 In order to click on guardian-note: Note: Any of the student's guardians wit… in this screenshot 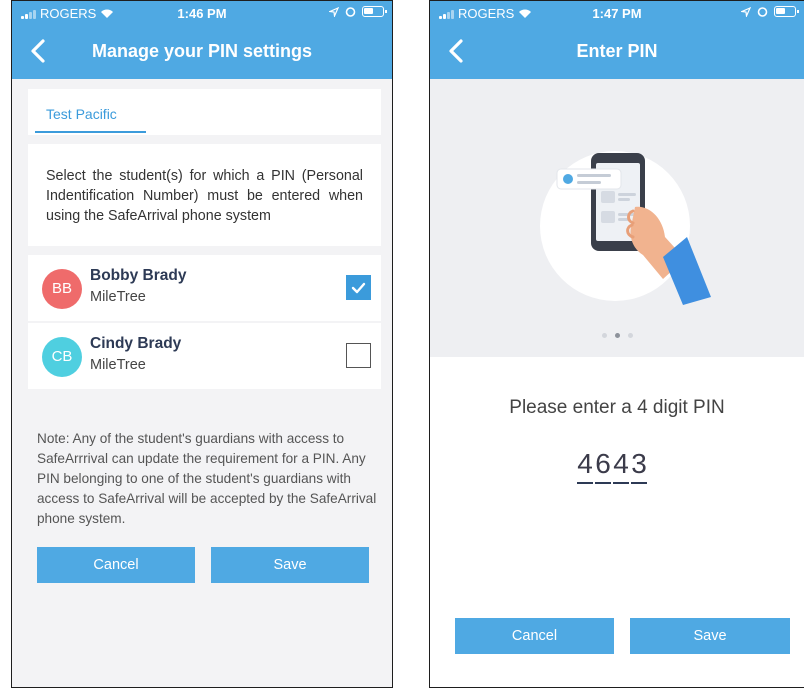, I will do `click(207, 478)`.